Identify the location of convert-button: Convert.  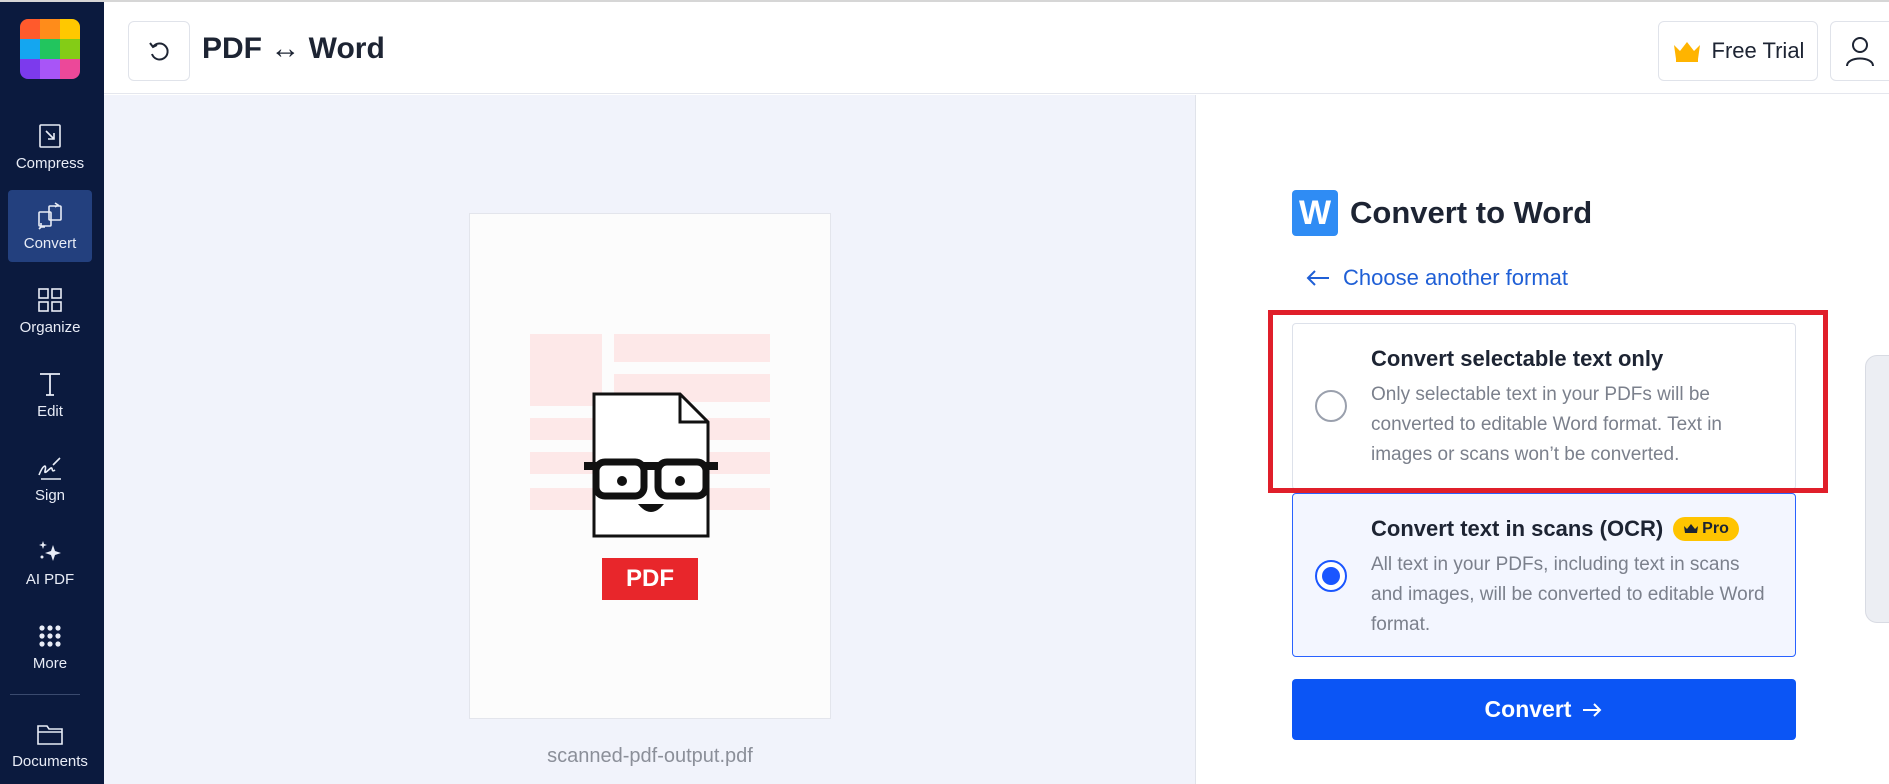
(1544, 709).